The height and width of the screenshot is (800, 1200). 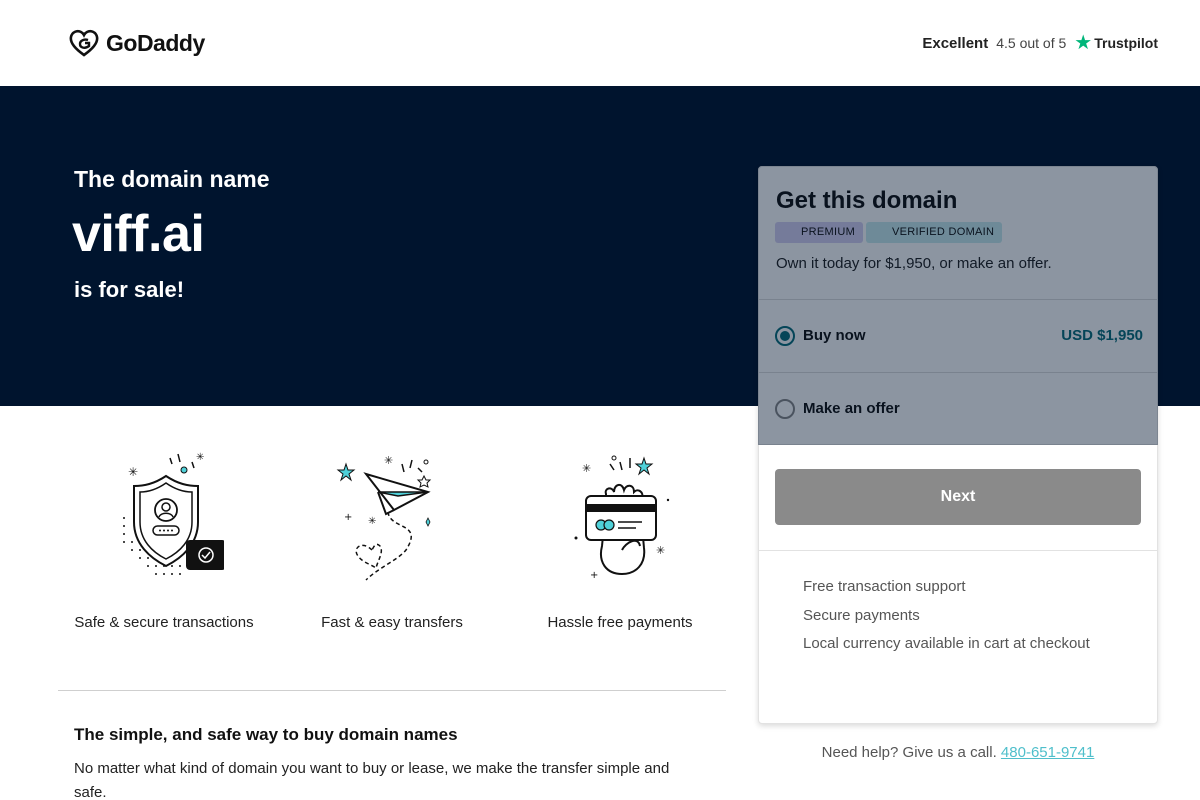 I want to click on feature-label: Fast & easy transfers, so click(x=392, y=622).